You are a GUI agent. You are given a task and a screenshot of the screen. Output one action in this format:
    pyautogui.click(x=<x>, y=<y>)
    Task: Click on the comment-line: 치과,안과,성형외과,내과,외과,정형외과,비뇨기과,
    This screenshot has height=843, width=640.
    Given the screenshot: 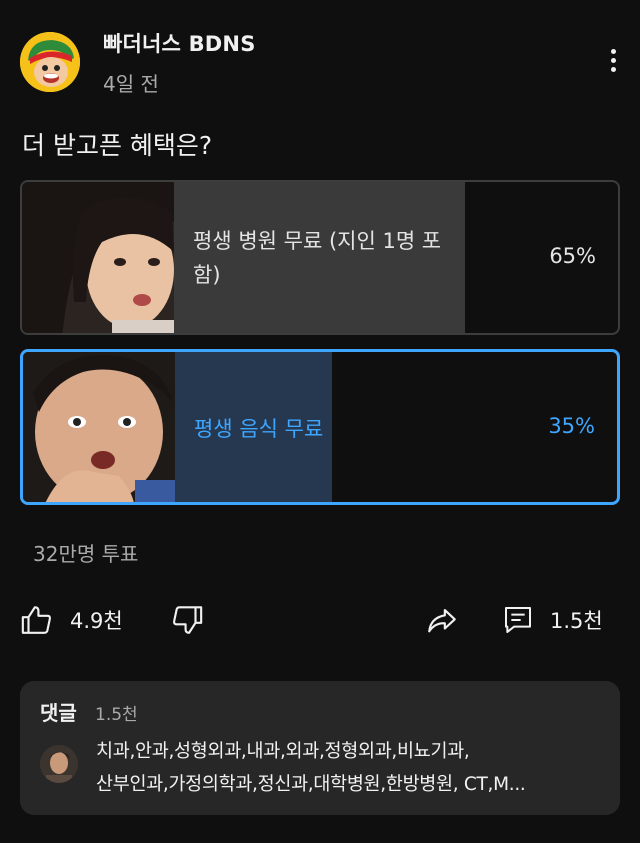 What is the action you would take?
    pyautogui.click(x=283, y=751)
    